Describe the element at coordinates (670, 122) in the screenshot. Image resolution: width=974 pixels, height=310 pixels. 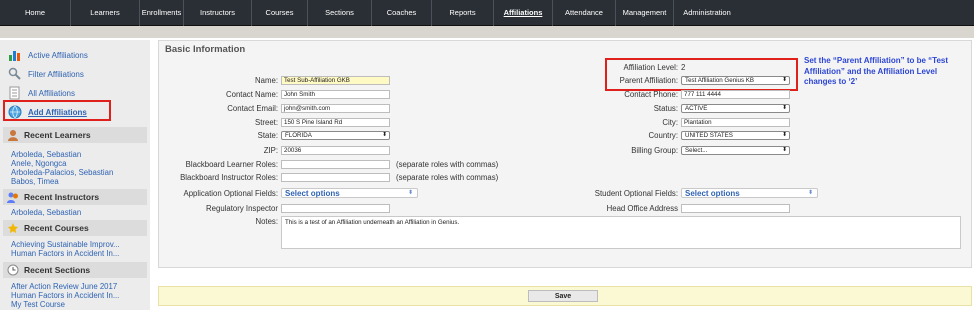
I see `city-label: City:` at that location.